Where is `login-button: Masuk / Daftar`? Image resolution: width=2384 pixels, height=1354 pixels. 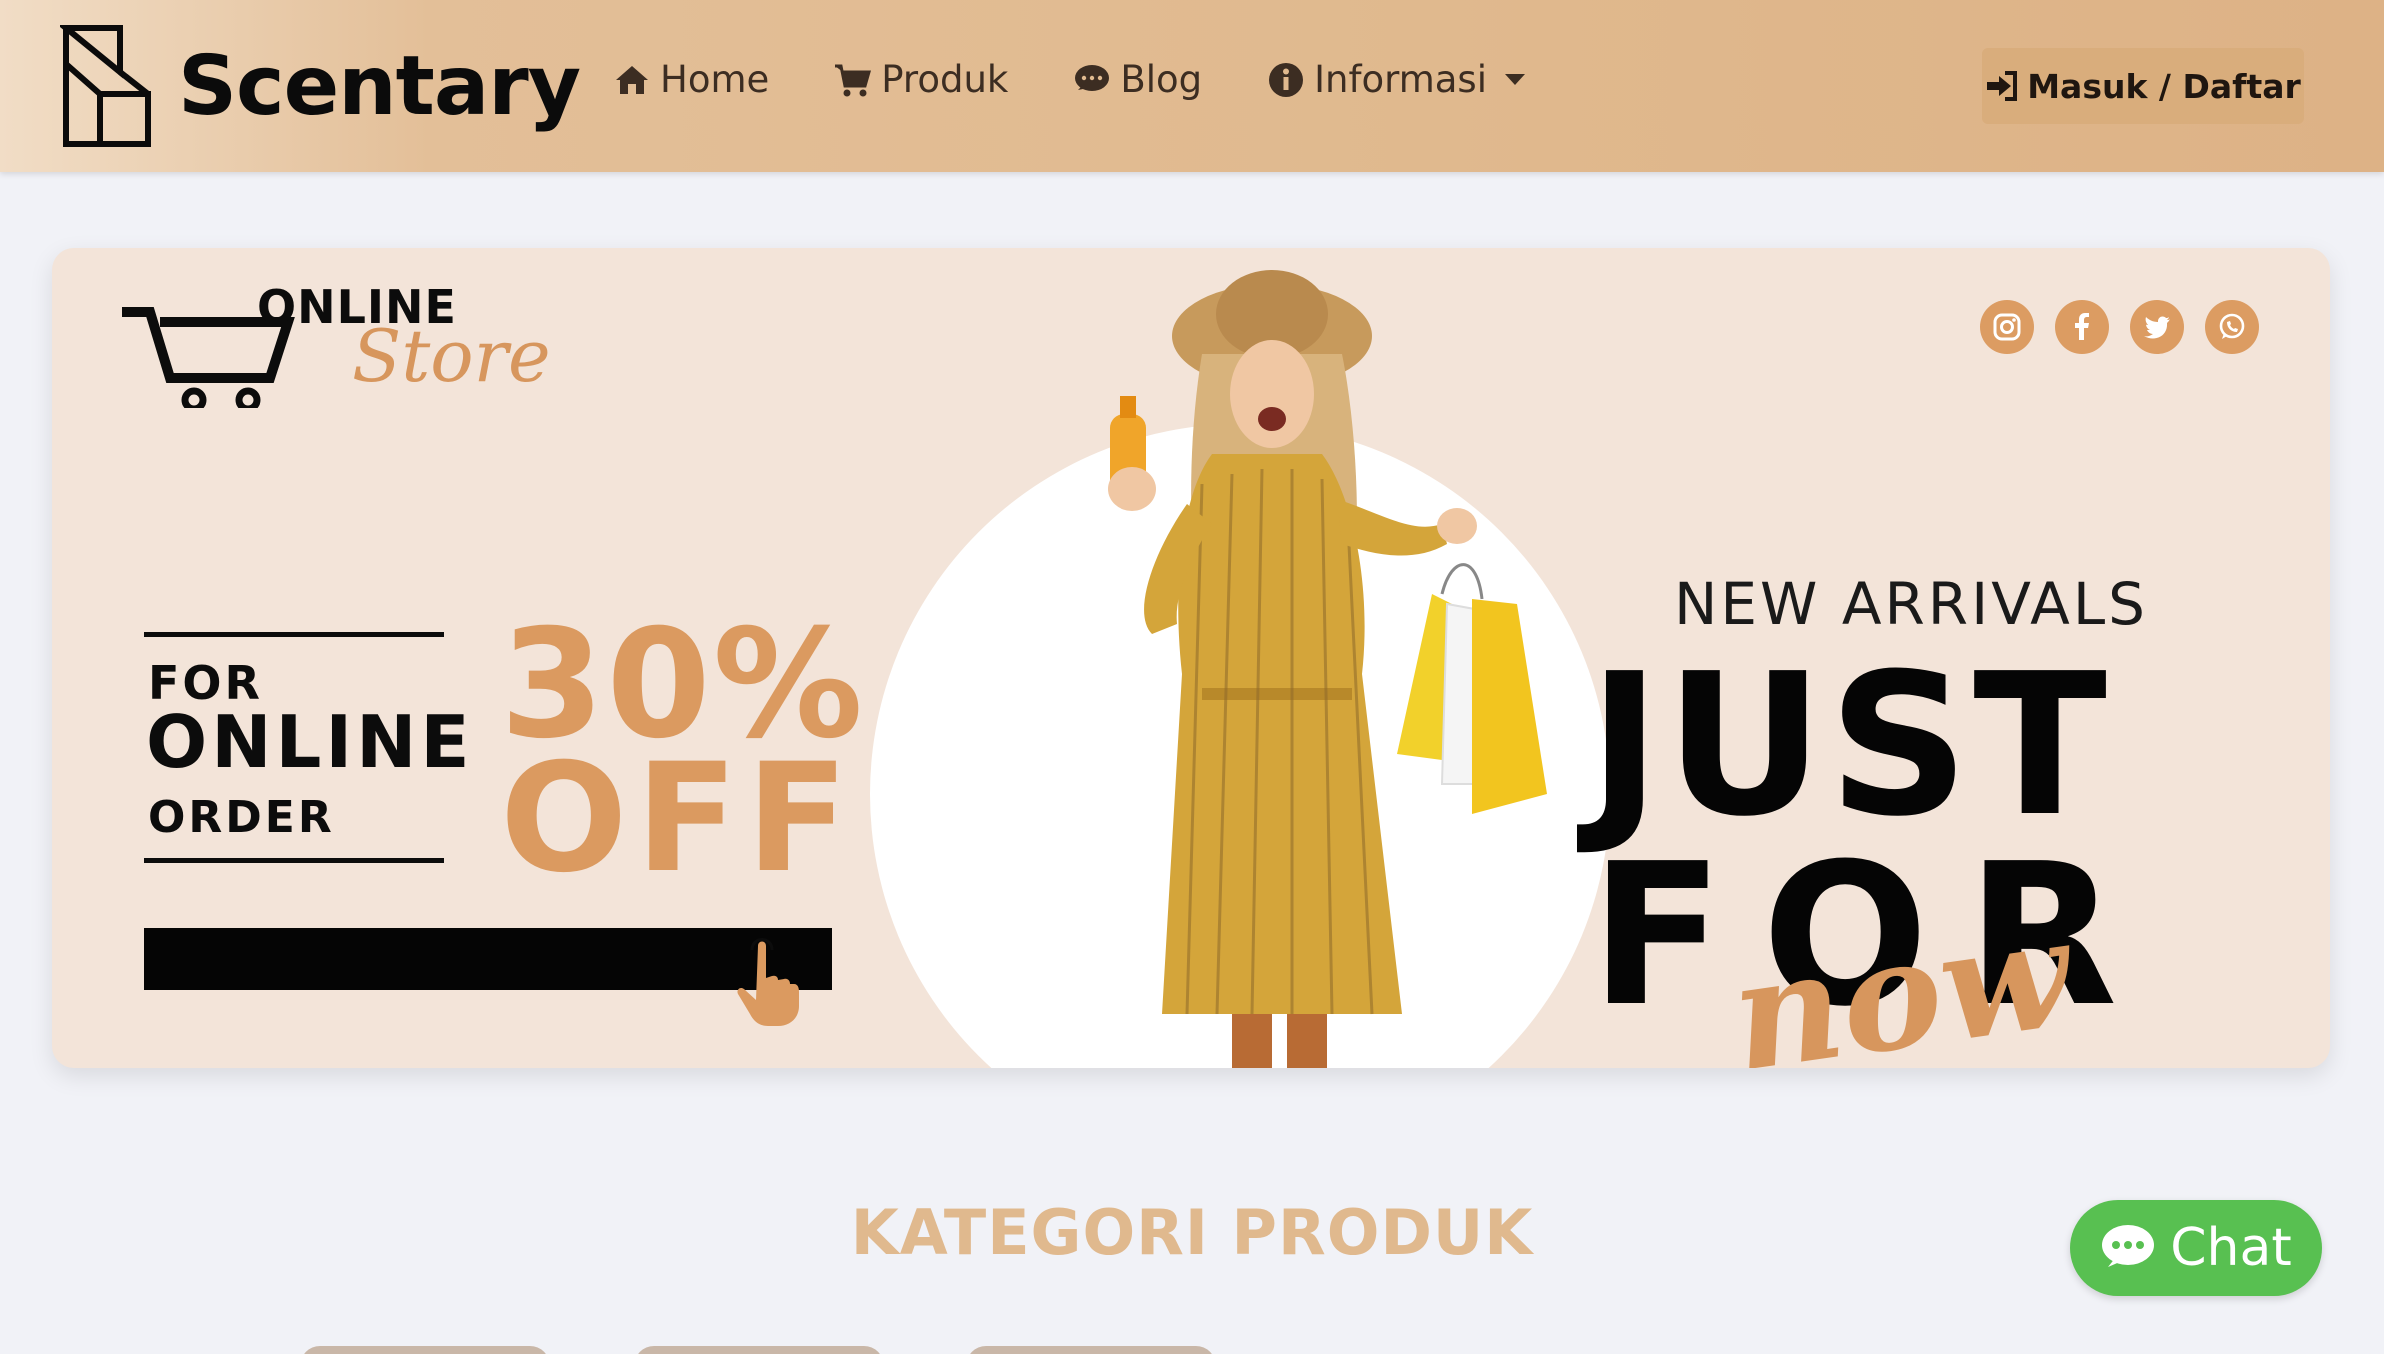
login-button: Masuk / Daftar is located at coordinates (2143, 86).